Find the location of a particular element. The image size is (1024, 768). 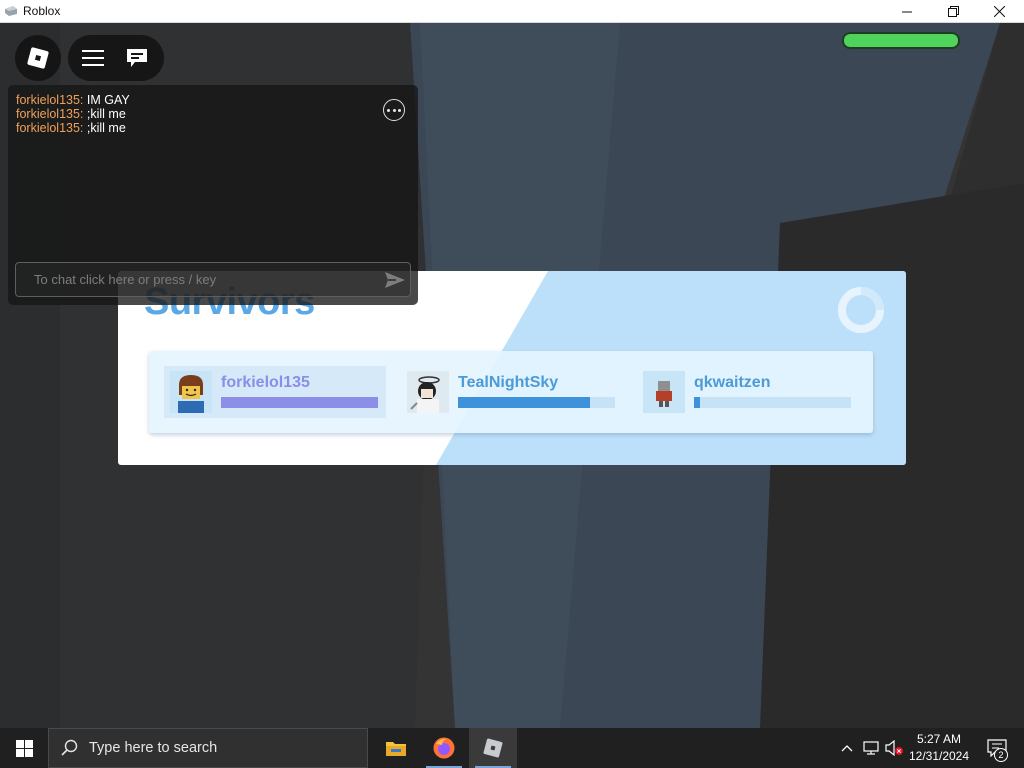

chat-toggle-button is located at coordinates (137, 58).